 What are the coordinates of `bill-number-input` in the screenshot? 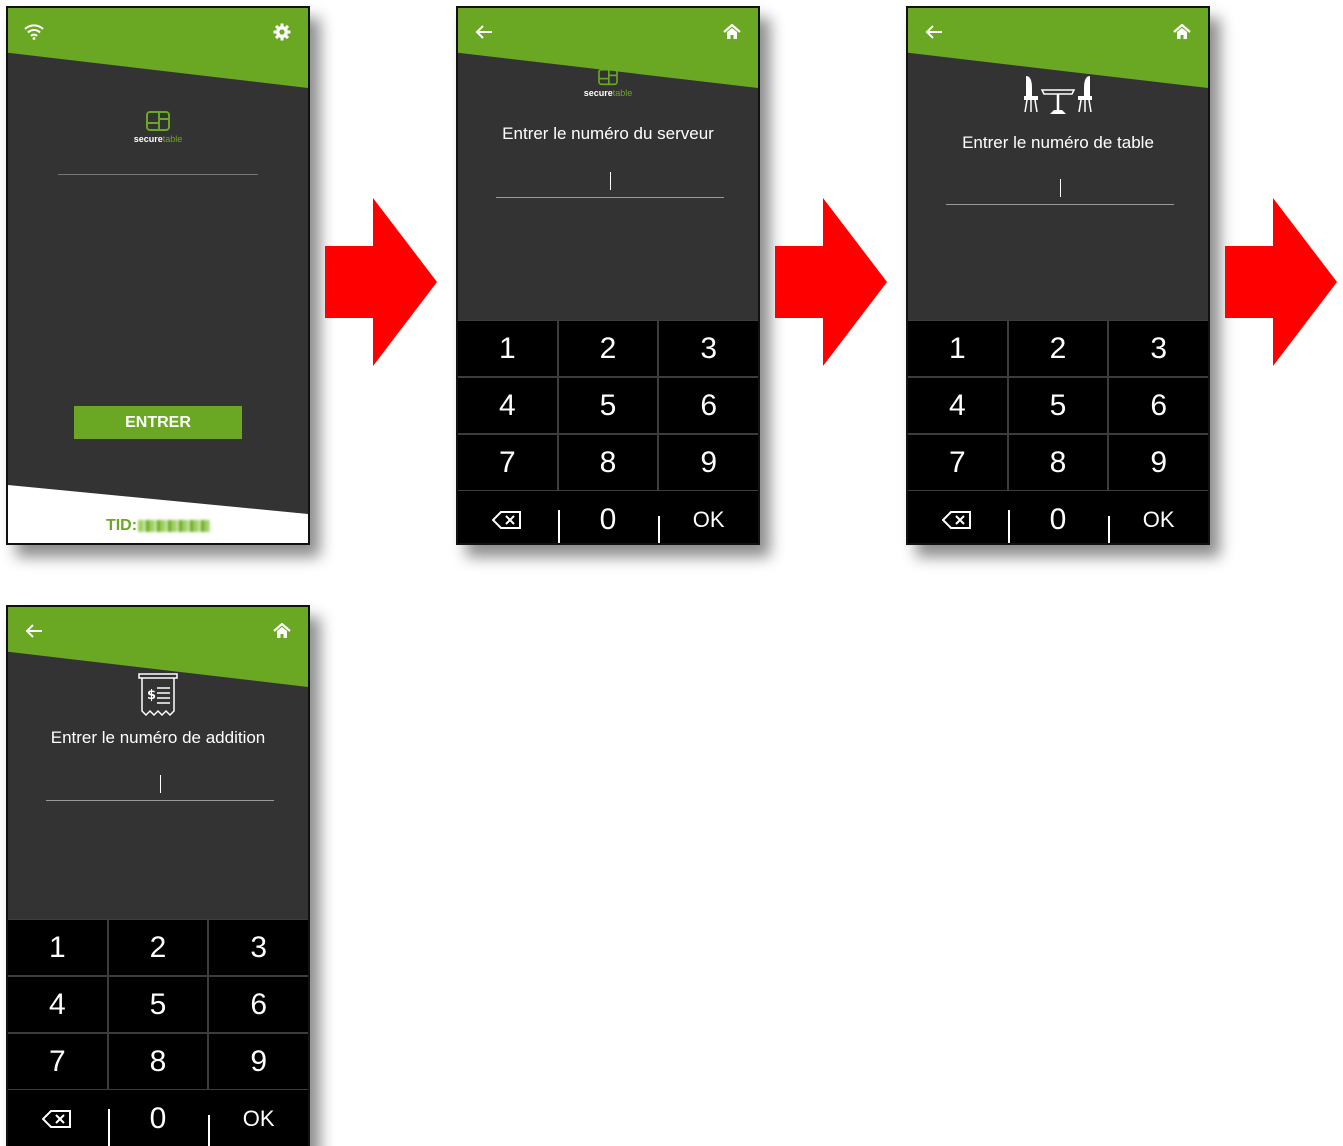 It's located at (160, 786).